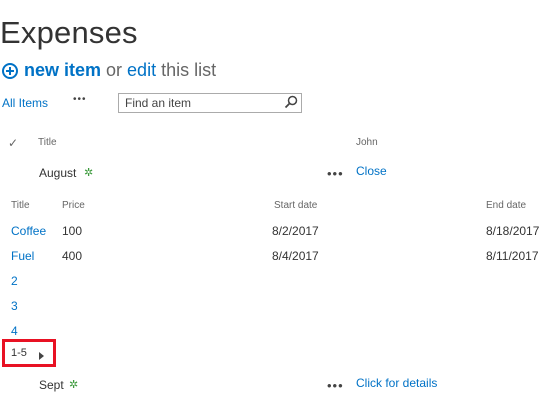 The width and height of the screenshot is (544, 393). What do you see at coordinates (25, 103) in the screenshot?
I see `view-selector-all-items: All Items` at bounding box center [25, 103].